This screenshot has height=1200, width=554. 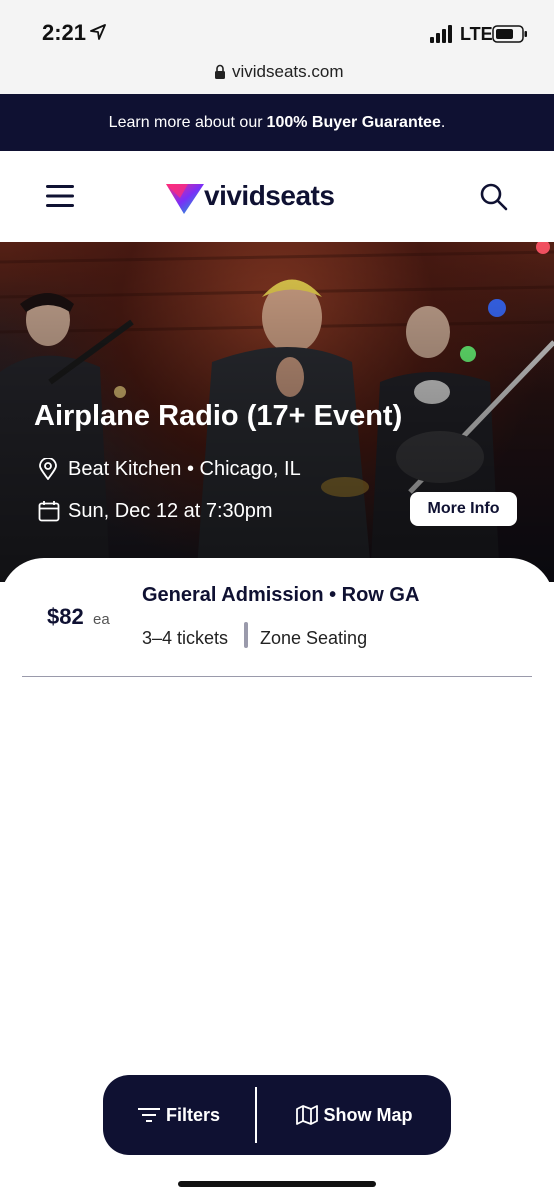 I want to click on url-bar: vividseats.com, so click(x=277, y=75).